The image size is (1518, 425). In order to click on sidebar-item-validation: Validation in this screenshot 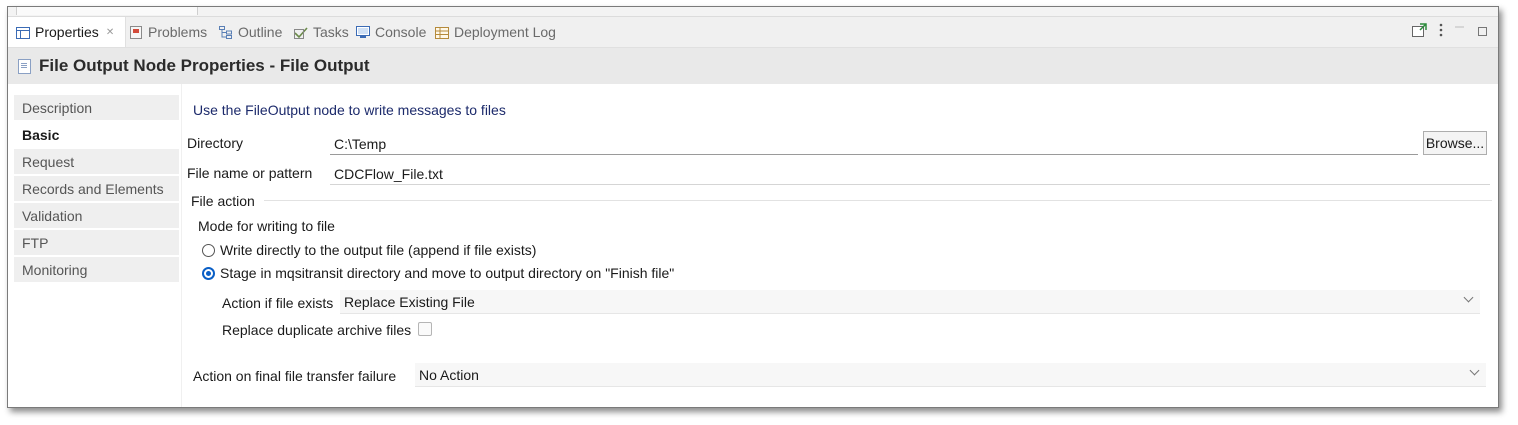, I will do `click(96, 215)`.